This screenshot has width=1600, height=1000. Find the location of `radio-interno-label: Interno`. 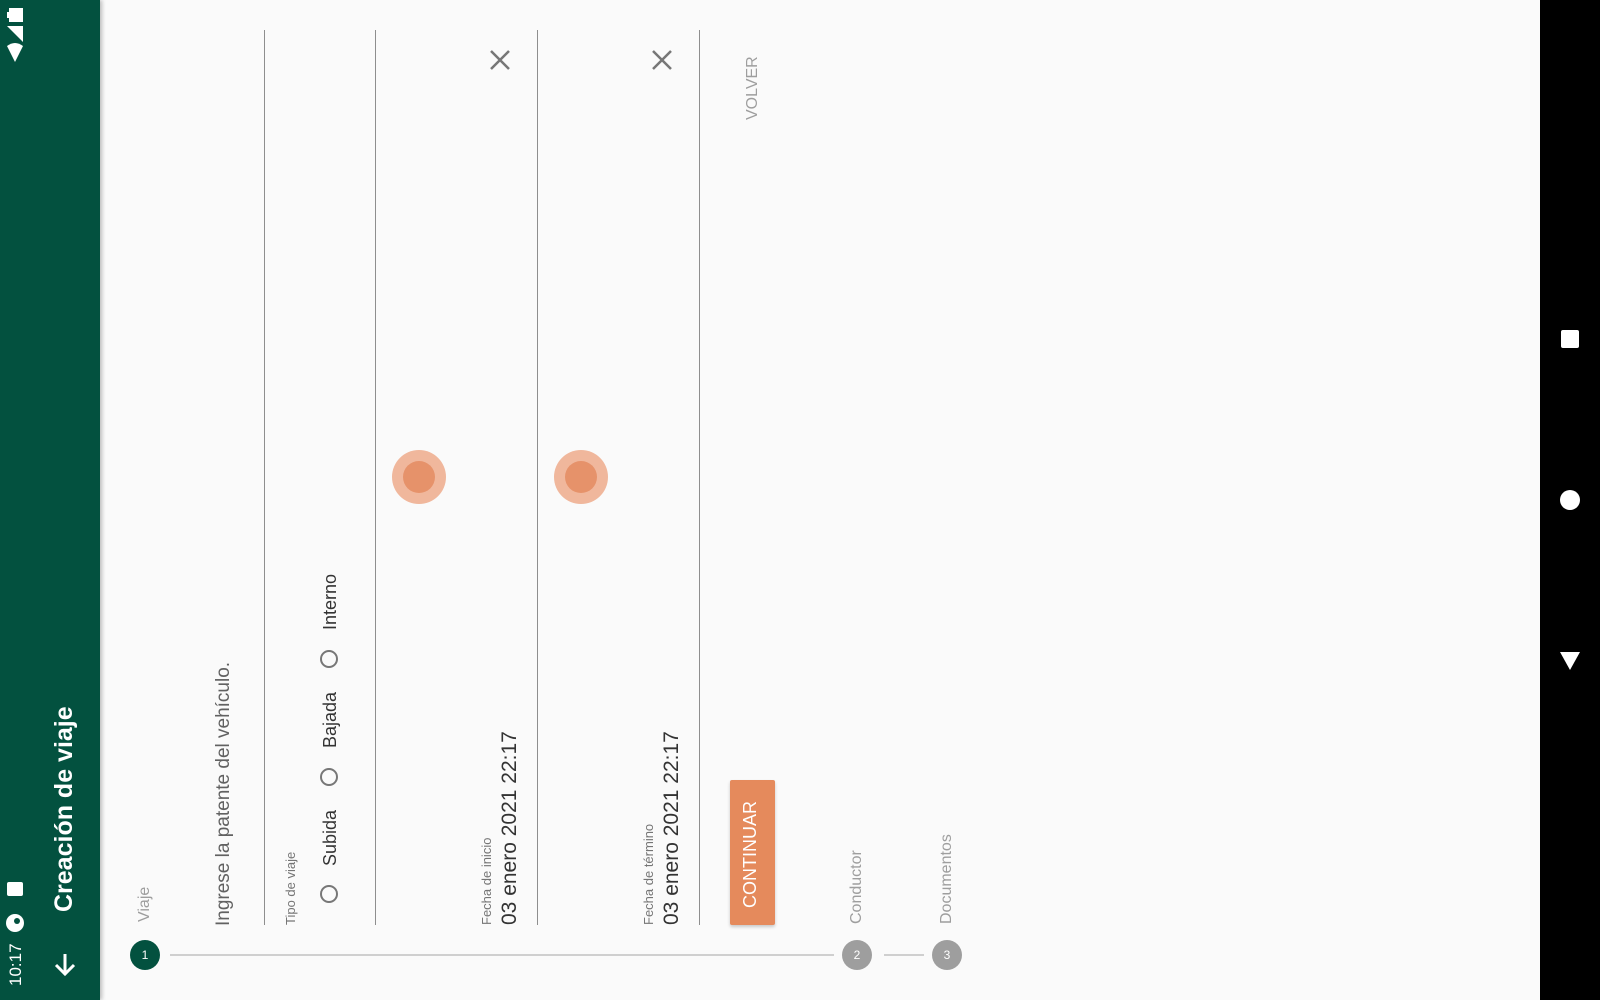

radio-interno-label: Interno is located at coordinates (330, 602).